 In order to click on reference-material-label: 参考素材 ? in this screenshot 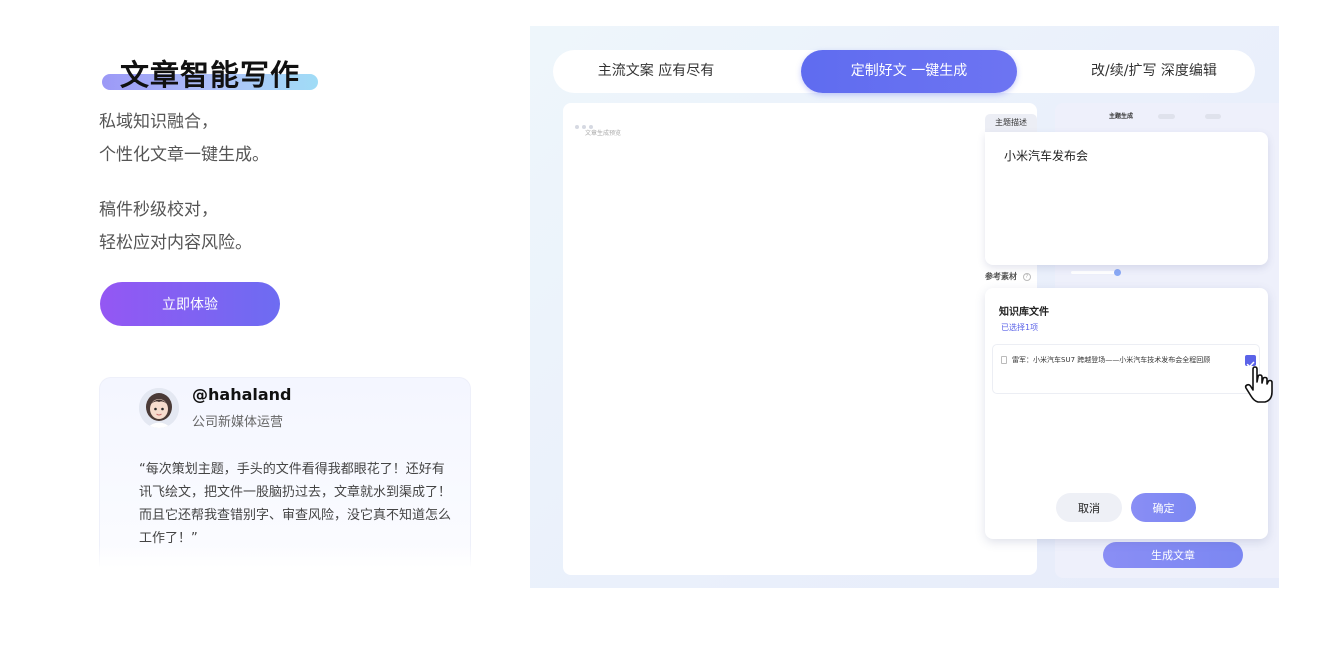, I will do `click(1008, 276)`.